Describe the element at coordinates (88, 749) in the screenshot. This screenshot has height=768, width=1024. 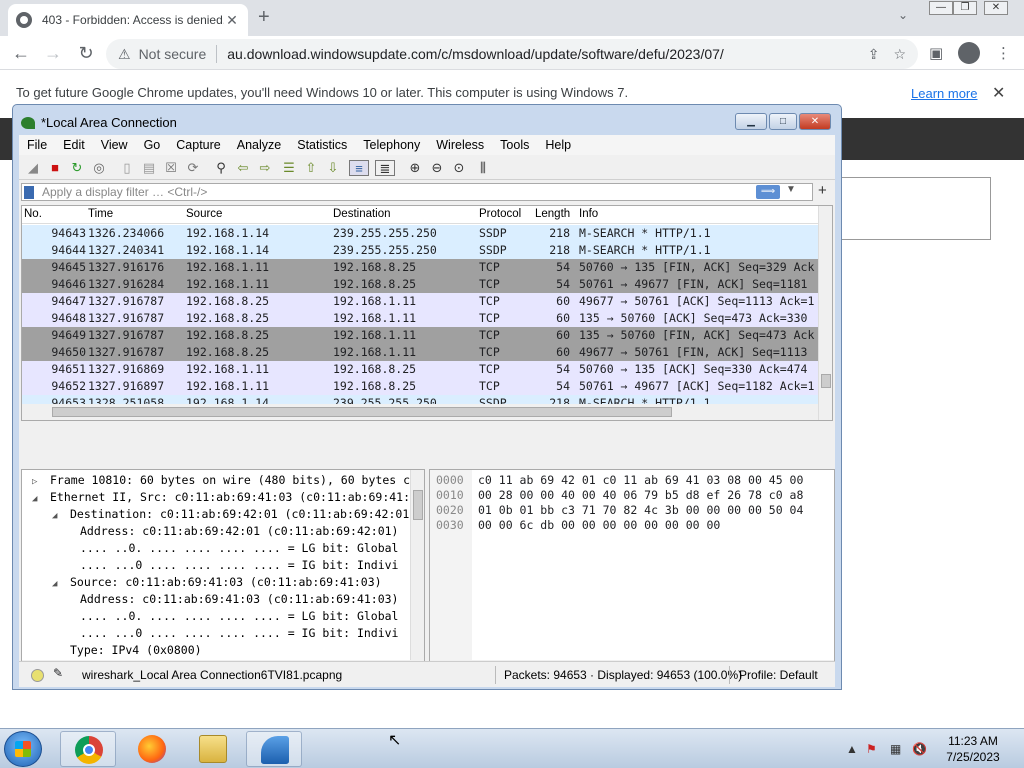
I see `taskbar-chrome` at that location.